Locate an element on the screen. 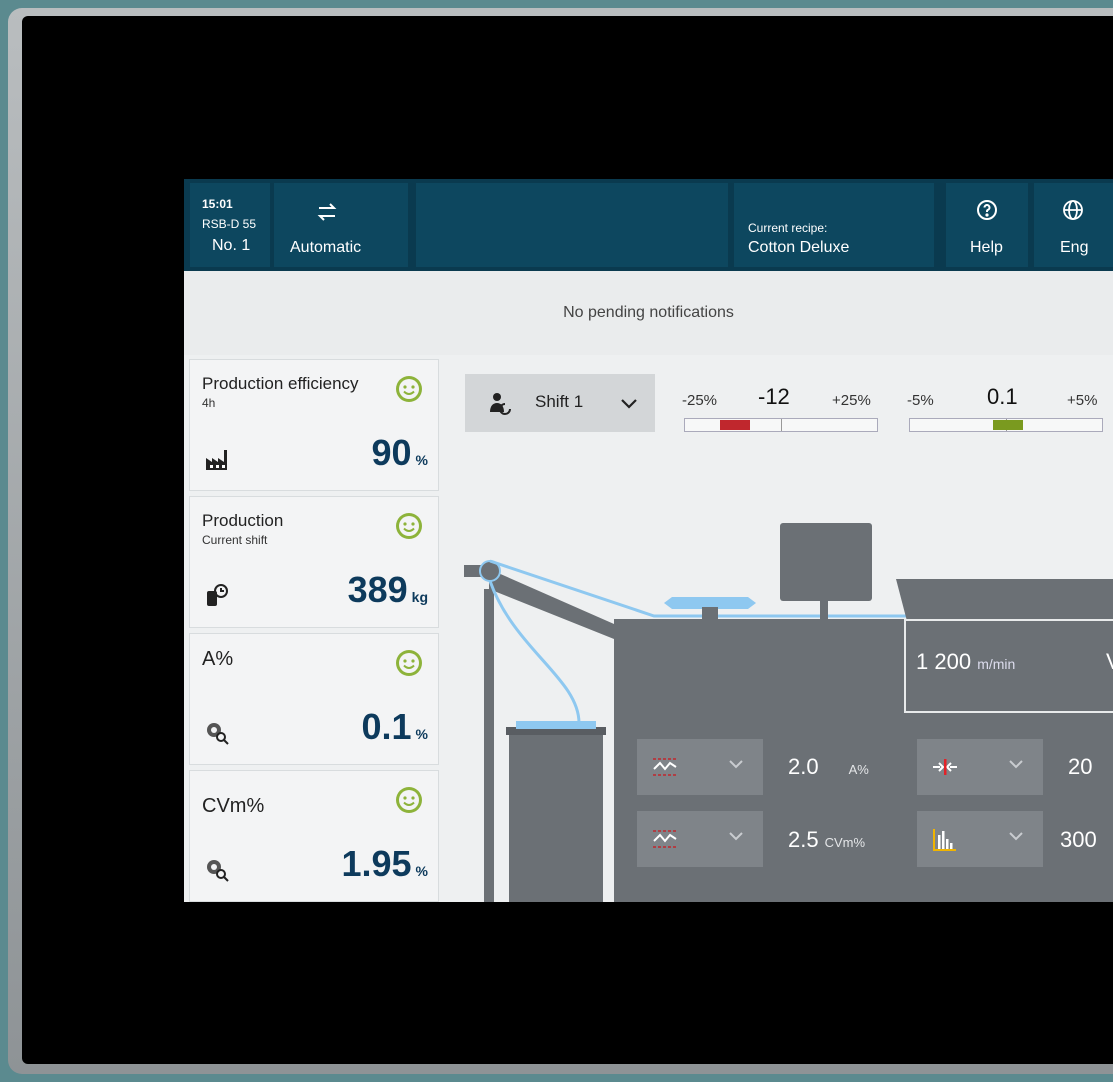 The image size is (1113, 1082). shift-worker-icon is located at coordinates (500, 404).